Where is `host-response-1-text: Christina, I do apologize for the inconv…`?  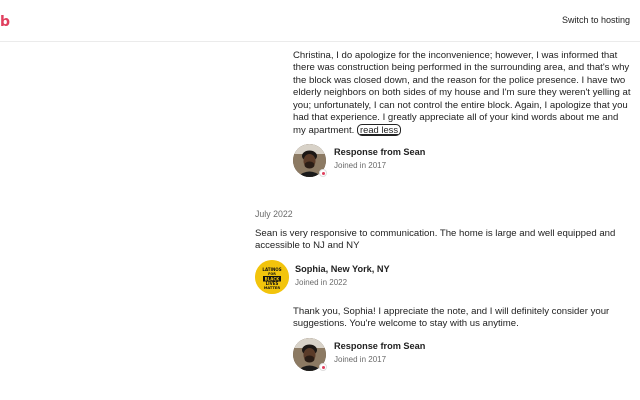
host-response-1-text: Christina, I do apologize for the inconv… is located at coordinates (462, 94).